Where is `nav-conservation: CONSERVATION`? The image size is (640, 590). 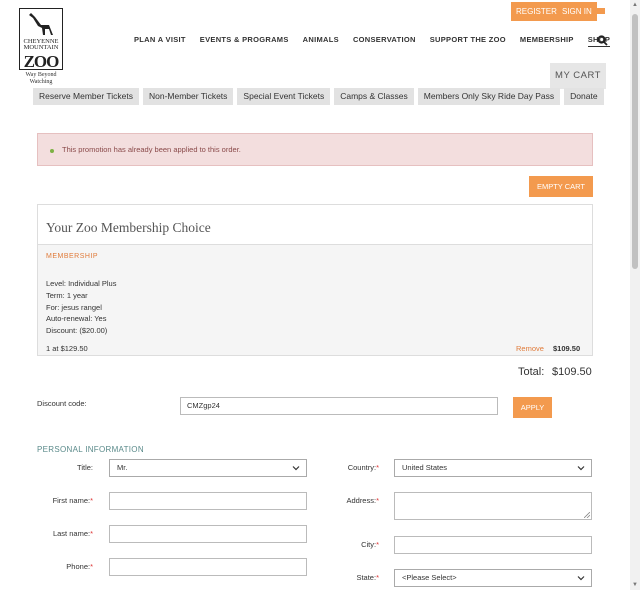 nav-conservation: CONSERVATION is located at coordinates (384, 41).